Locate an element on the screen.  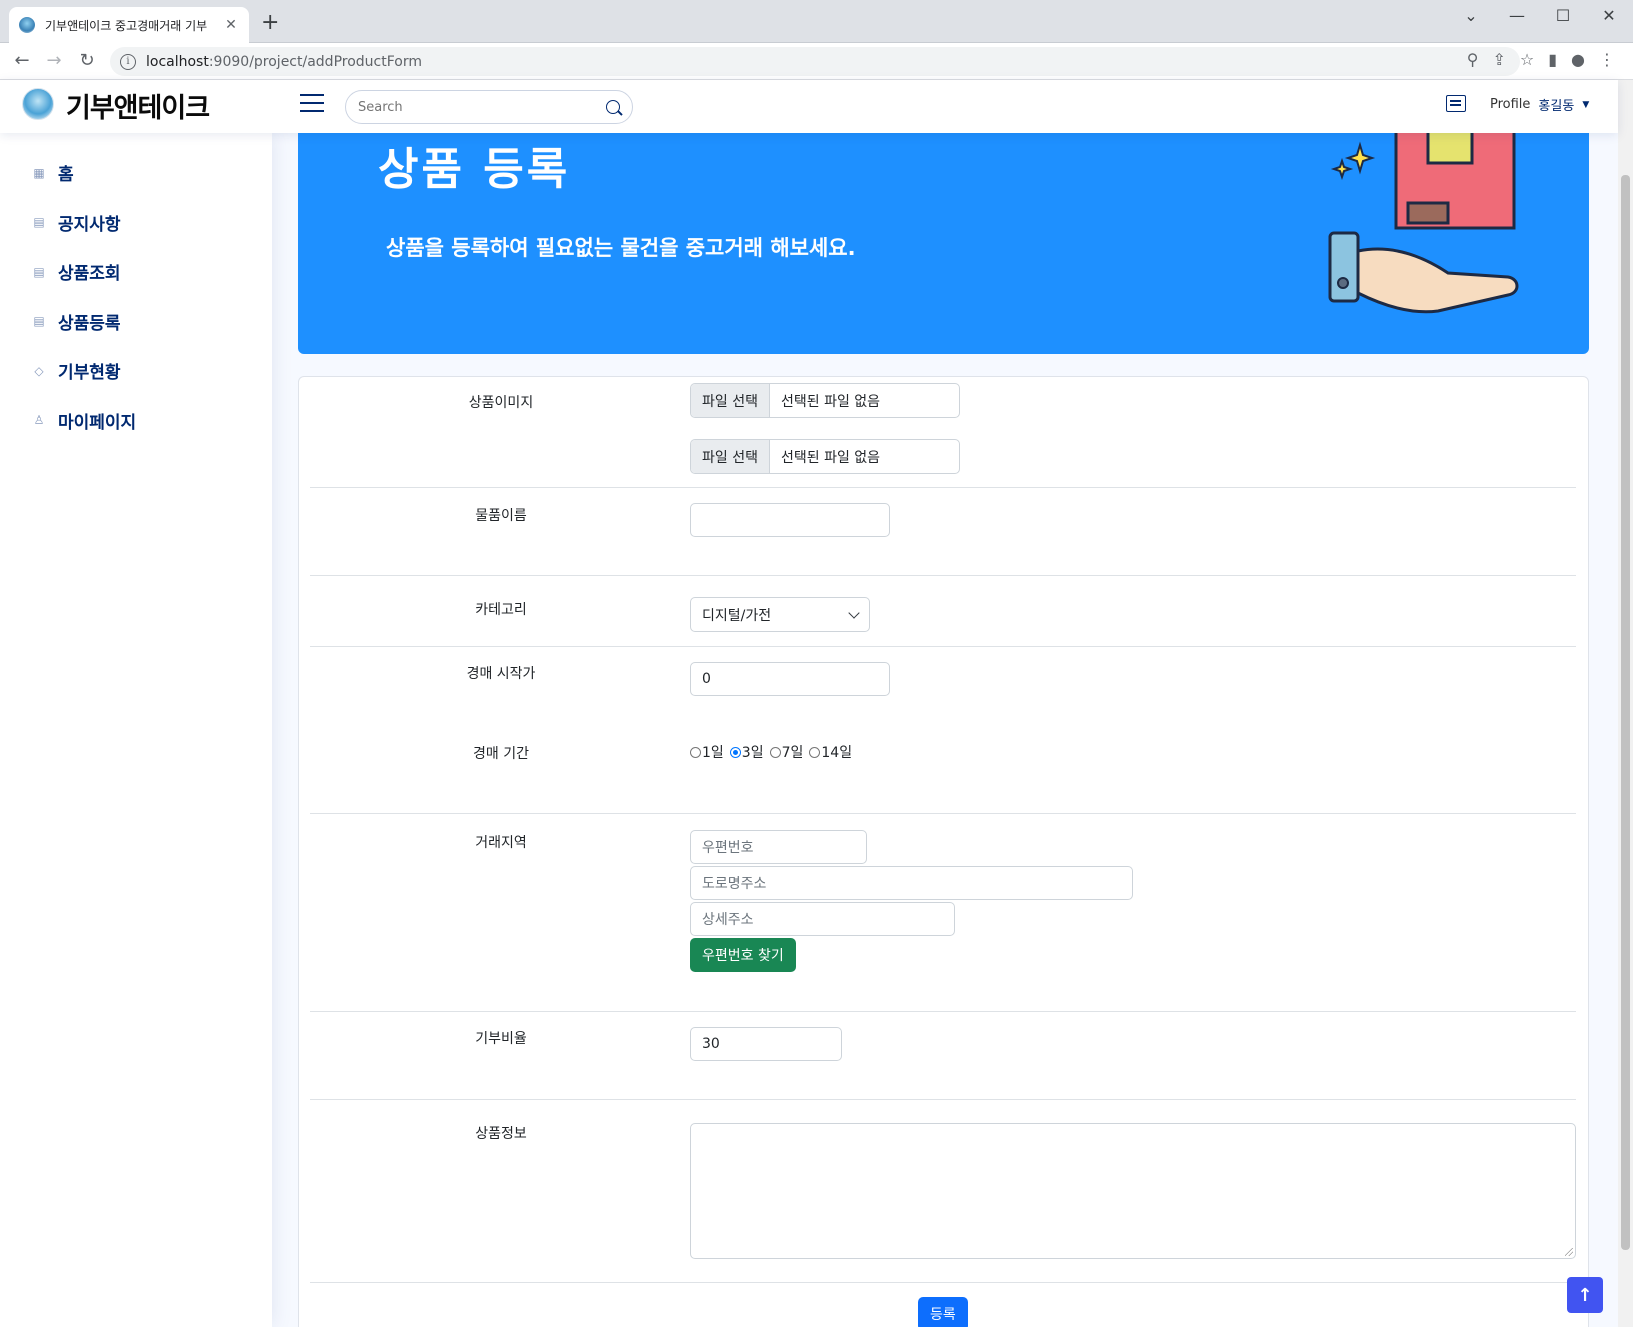
menu-dots-icon: ⋮ is located at coordinates (1607, 59).